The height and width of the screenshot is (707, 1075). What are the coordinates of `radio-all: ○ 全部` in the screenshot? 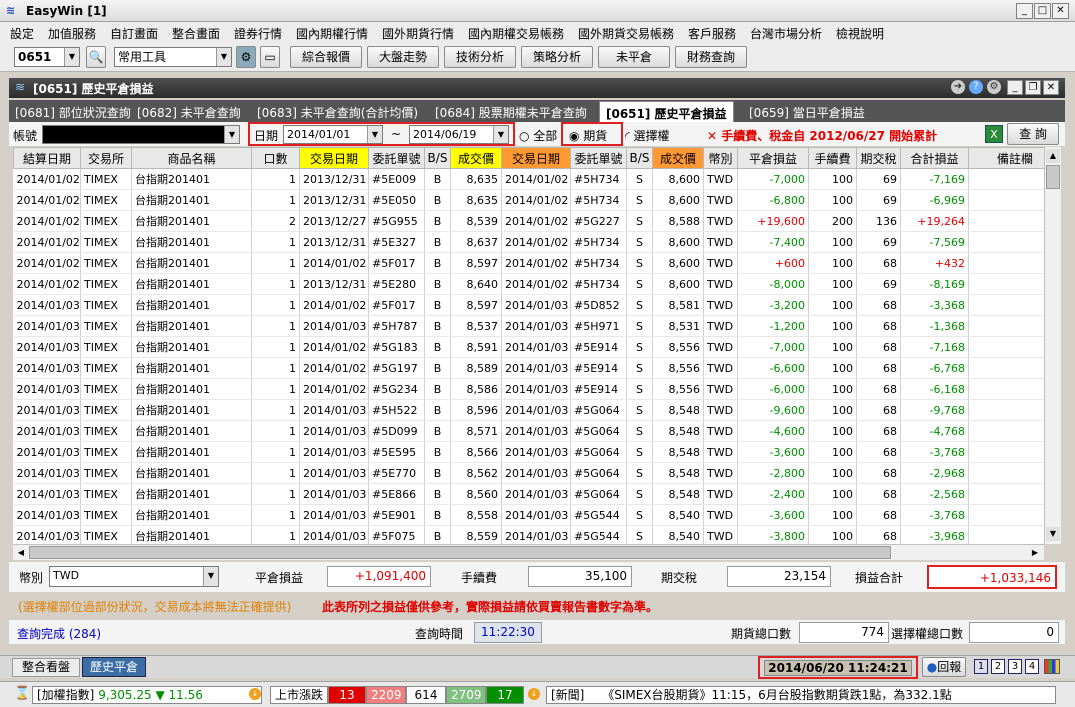 It's located at (538, 135).